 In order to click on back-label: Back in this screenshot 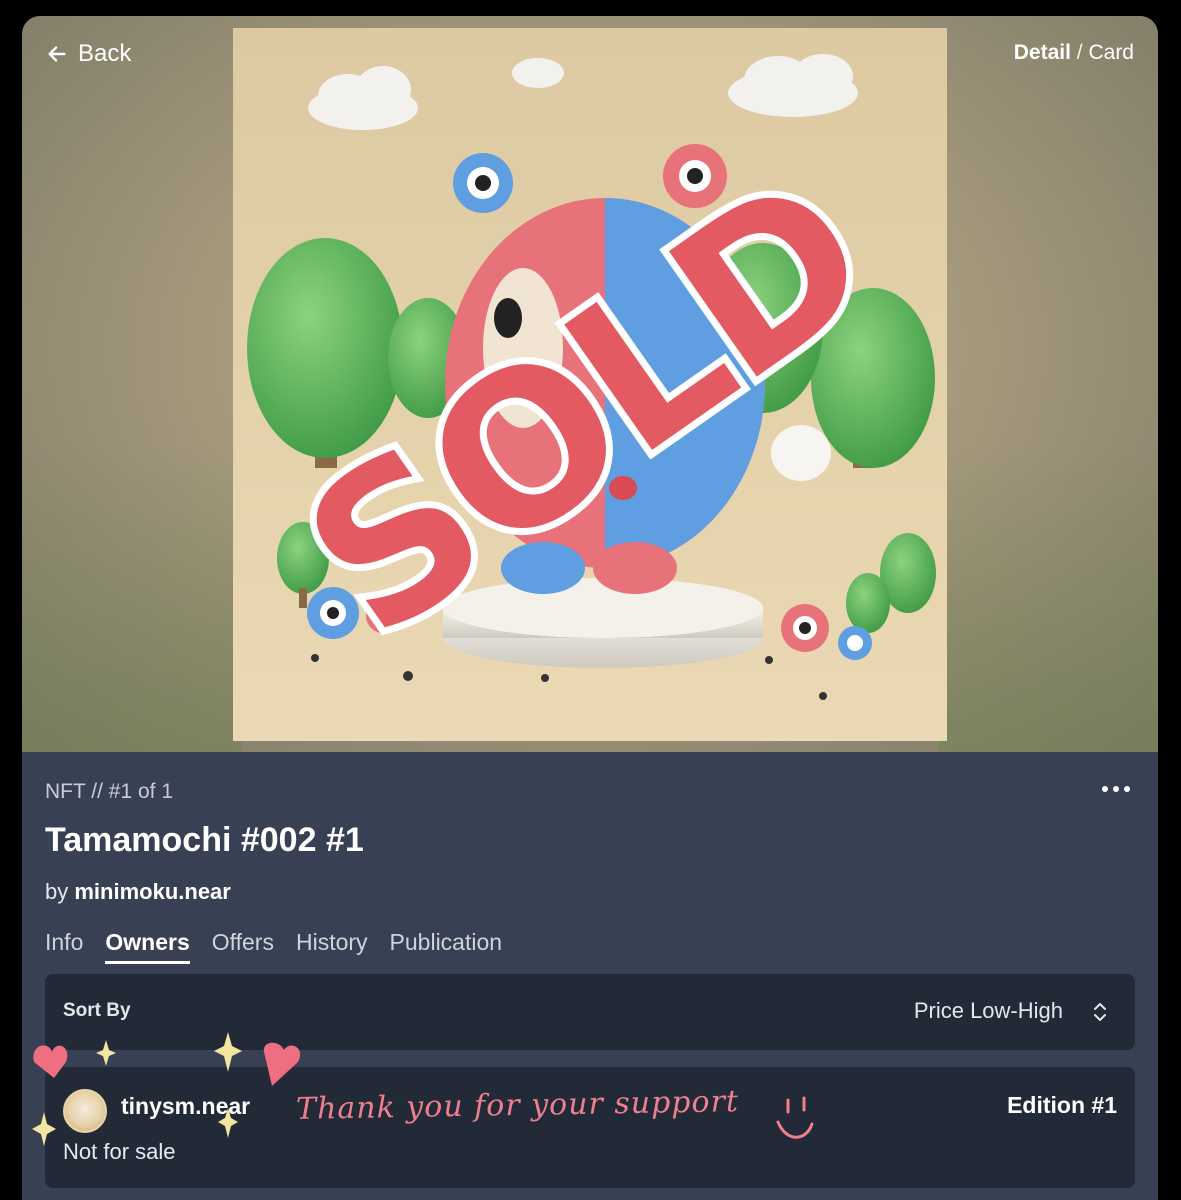, I will do `click(105, 53)`.